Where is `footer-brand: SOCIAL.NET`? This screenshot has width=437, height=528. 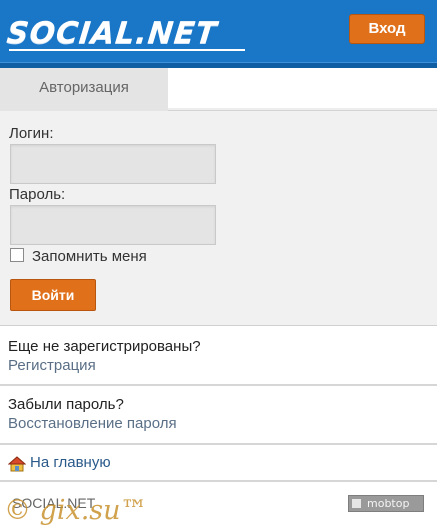
footer-brand: SOCIAL.NET is located at coordinates (54, 503).